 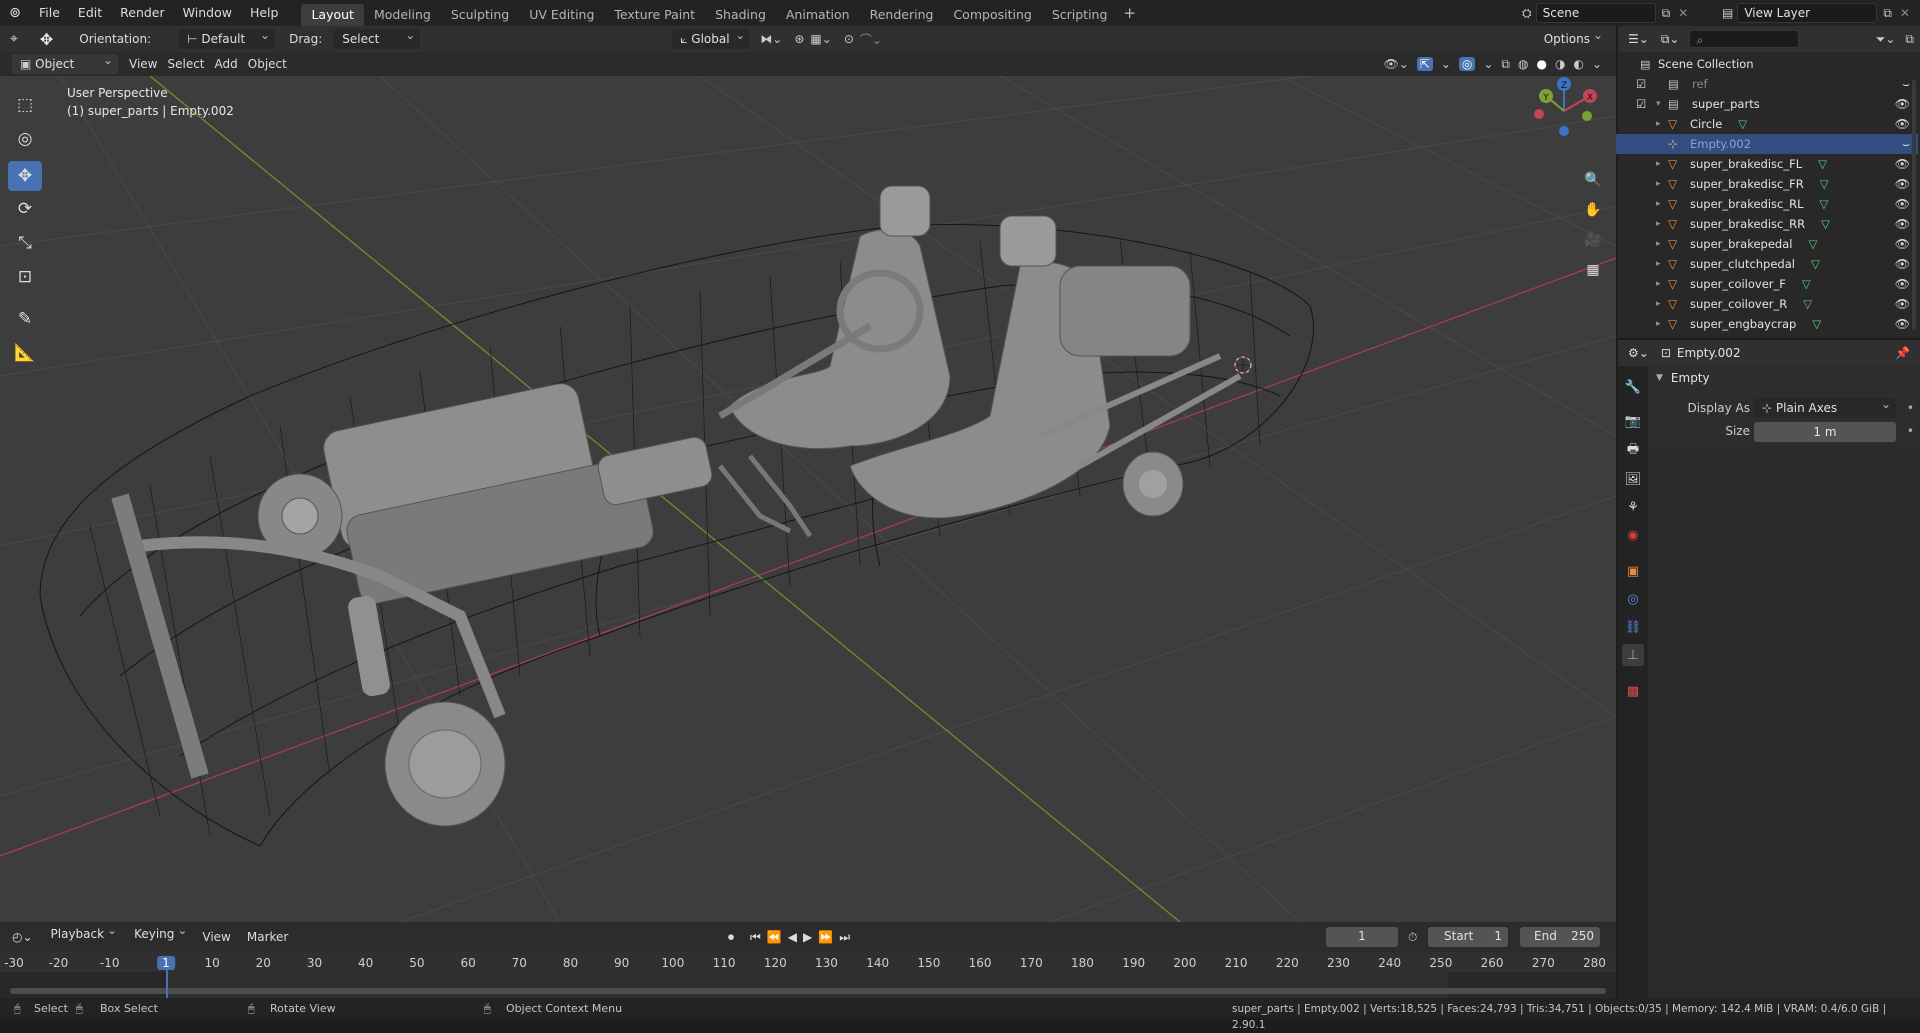 I want to click on render-tab: 📷, so click(x=1633, y=421).